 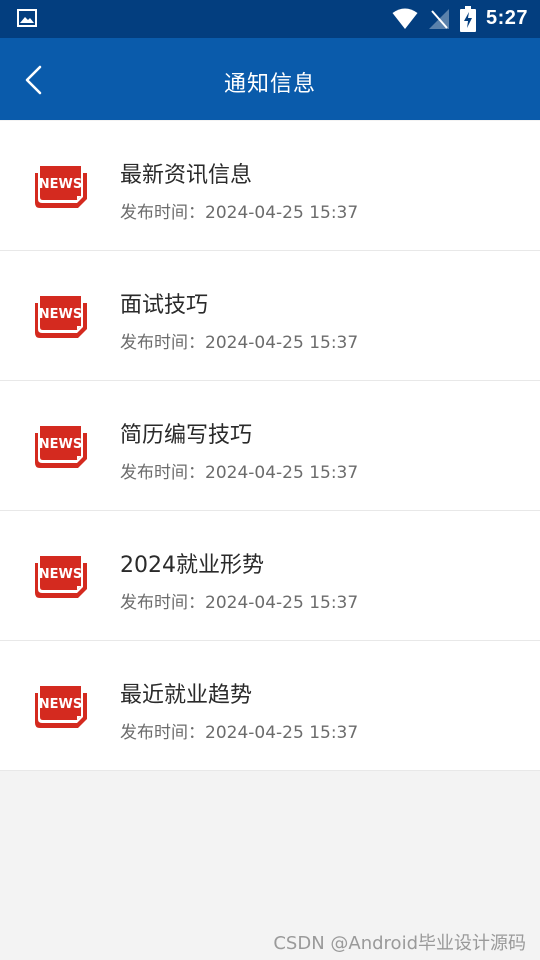 I want to click on notice-title: 简历编写技巧, so click(x=186, y=435).